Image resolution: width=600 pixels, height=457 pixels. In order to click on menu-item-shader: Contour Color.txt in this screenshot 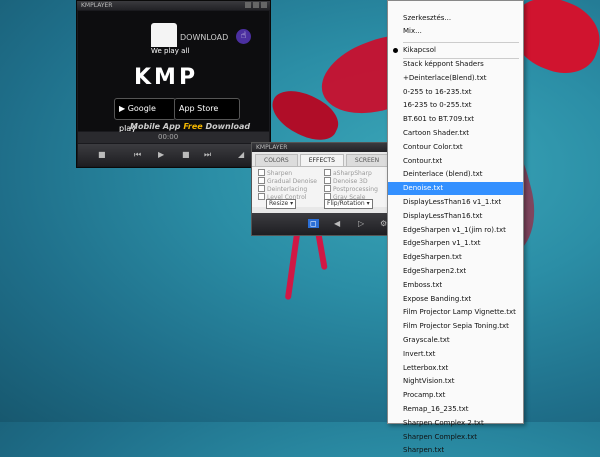, I will do `click(455, 147)`.